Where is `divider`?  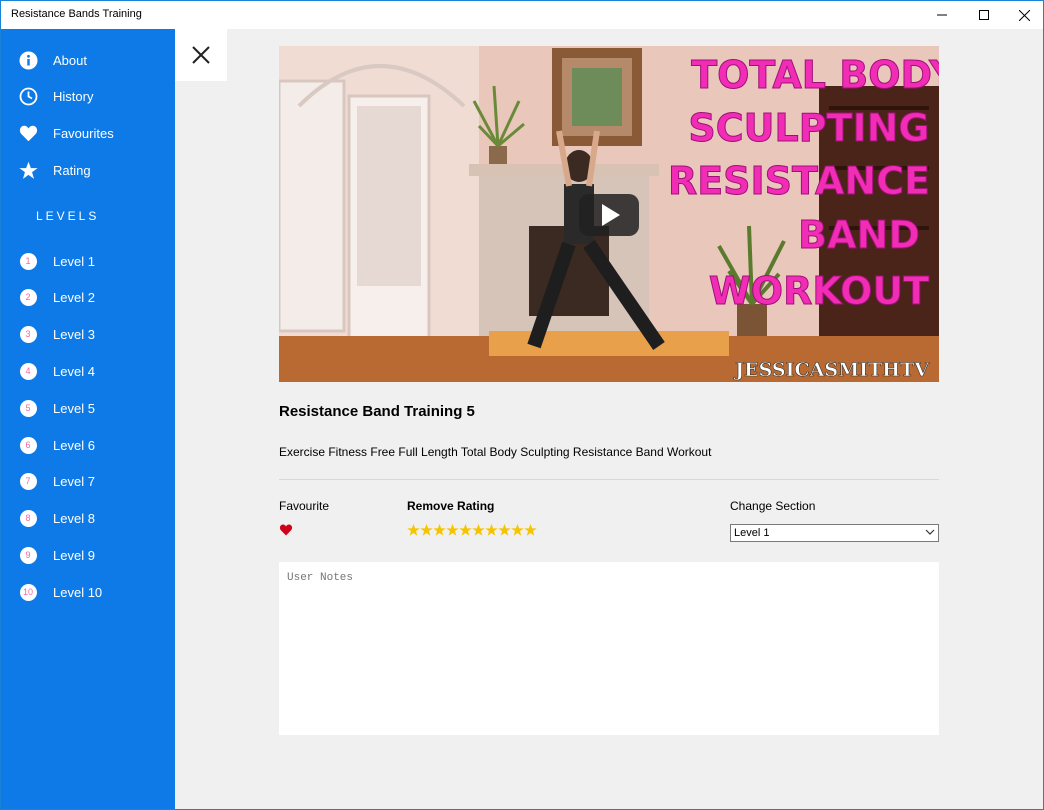 divider is located at coordinates (609, 479).